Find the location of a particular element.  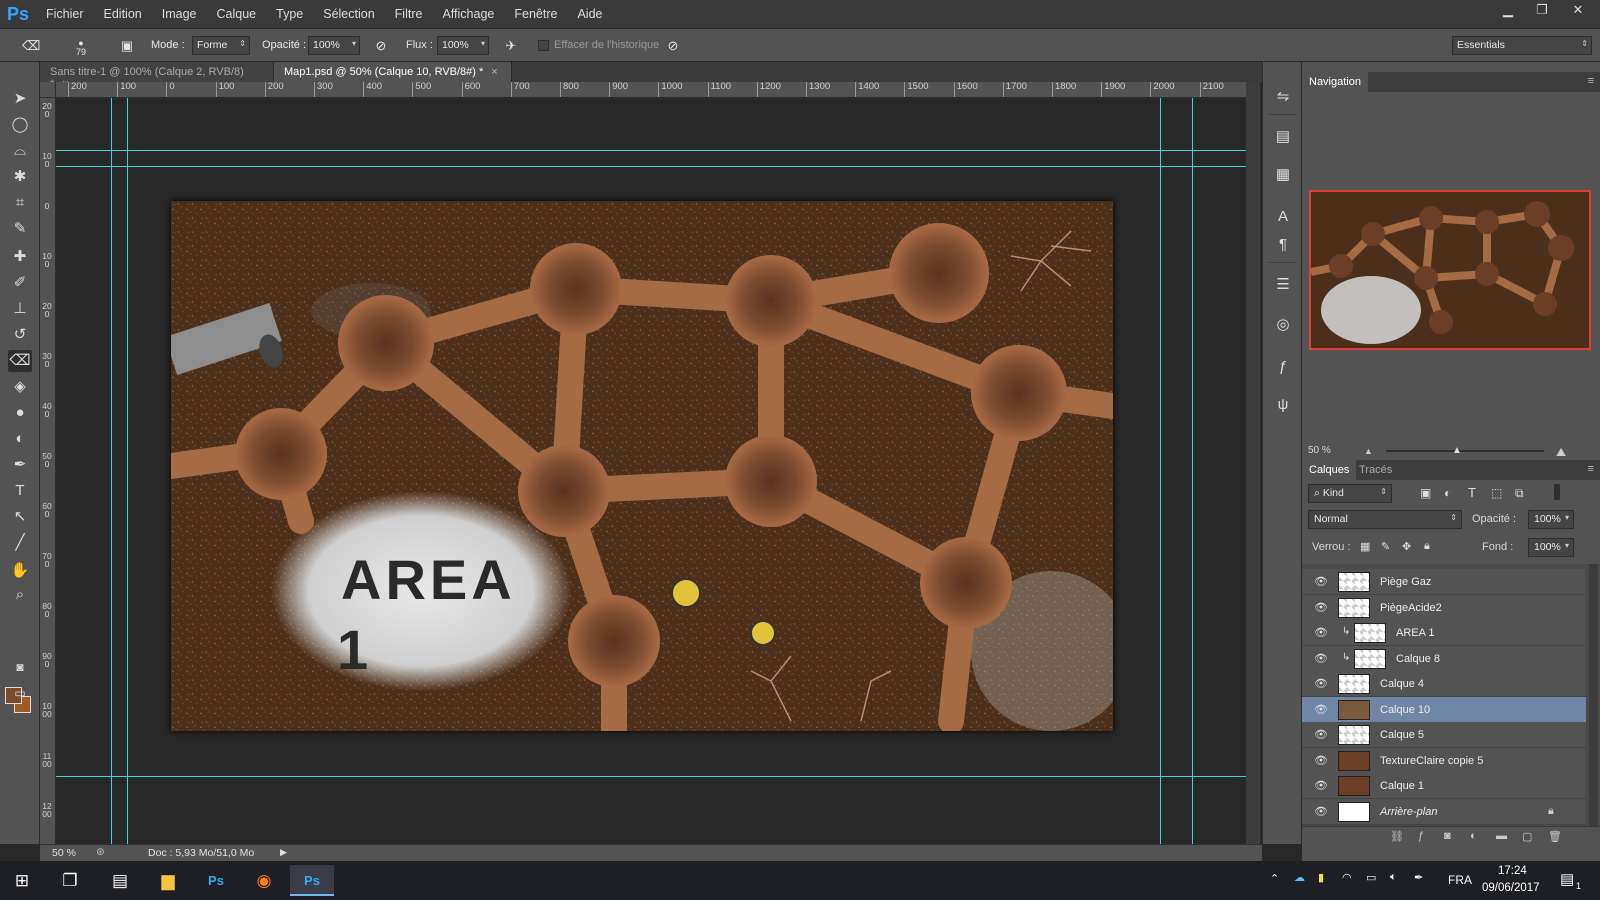

pen-workspace-icon: ✒ is located at coordinates (1418, 877).